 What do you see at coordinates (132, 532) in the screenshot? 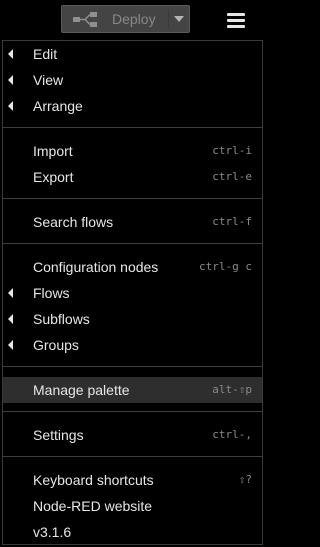
I see `menu-item-version: v3.1.6` at bounding box center [132, 532].